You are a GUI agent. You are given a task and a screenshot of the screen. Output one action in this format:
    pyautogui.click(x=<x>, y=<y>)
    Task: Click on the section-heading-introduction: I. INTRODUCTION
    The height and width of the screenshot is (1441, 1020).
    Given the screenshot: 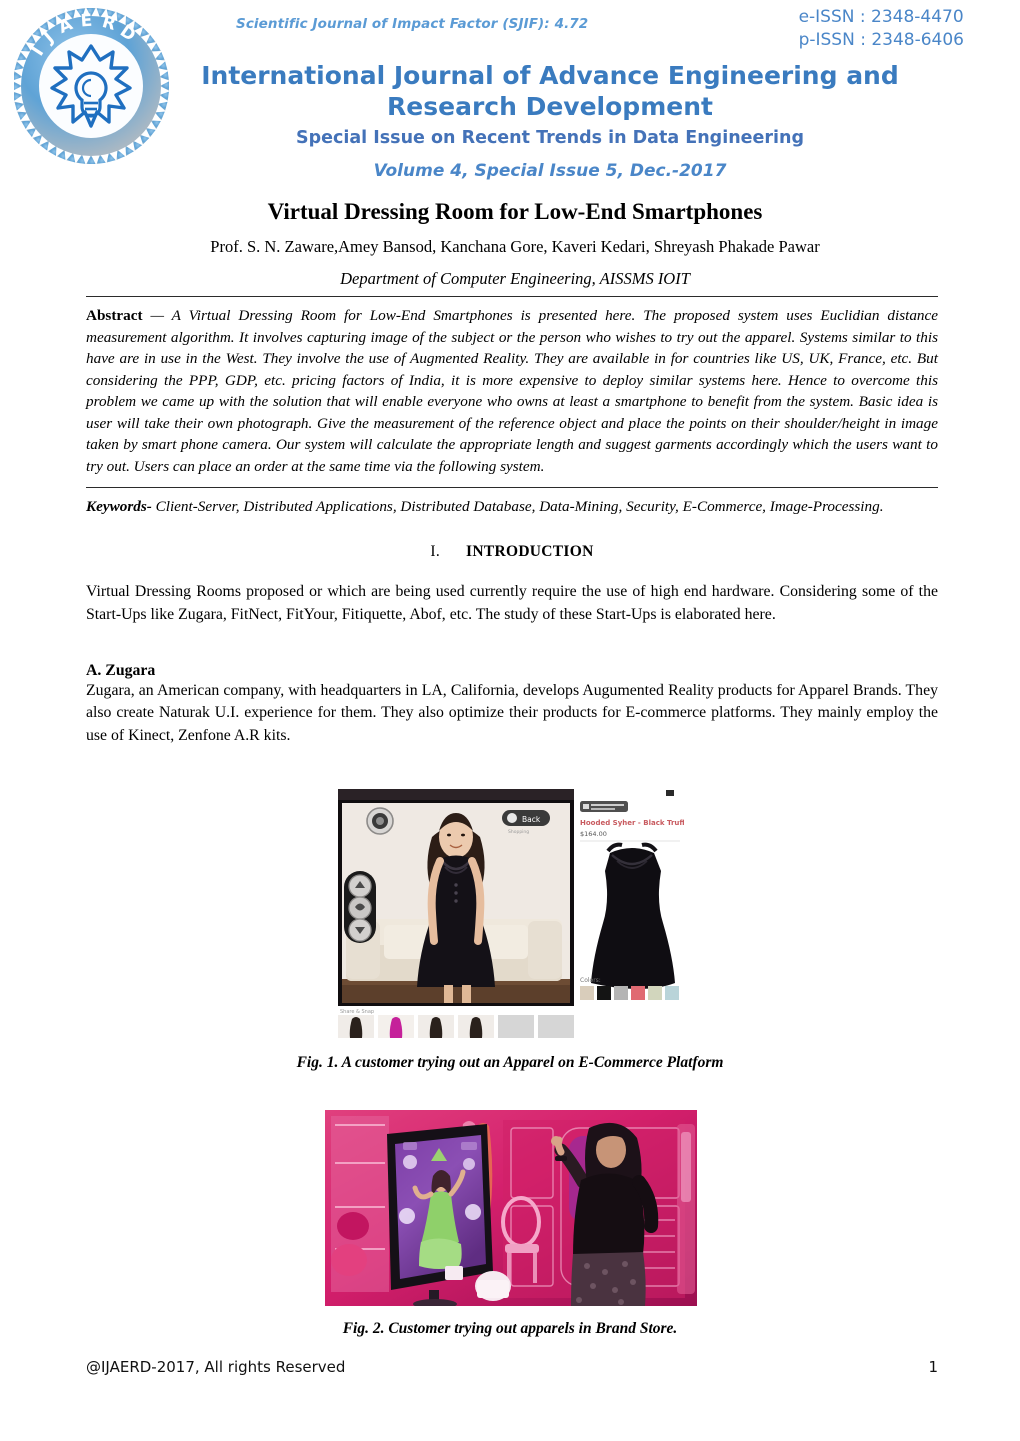 What is the action you would take?
    pyautogui.click(x=512, y=552)
    